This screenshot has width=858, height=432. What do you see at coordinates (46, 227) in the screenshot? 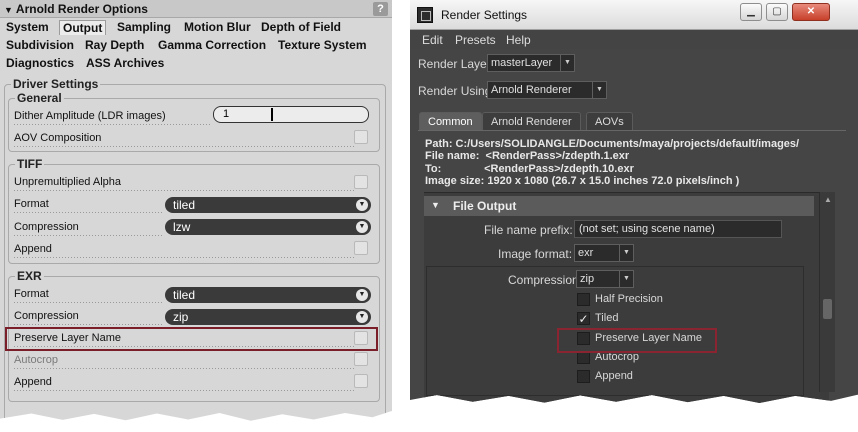
I see `tiff-compression-label: Compression` at bounding box center [46, 227].